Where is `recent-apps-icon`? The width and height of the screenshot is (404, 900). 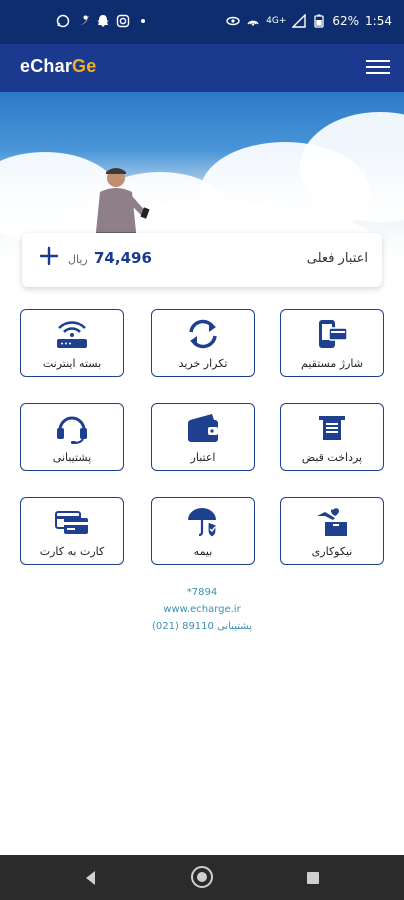 recent-apps-icon is located at coordinates (313, 878).